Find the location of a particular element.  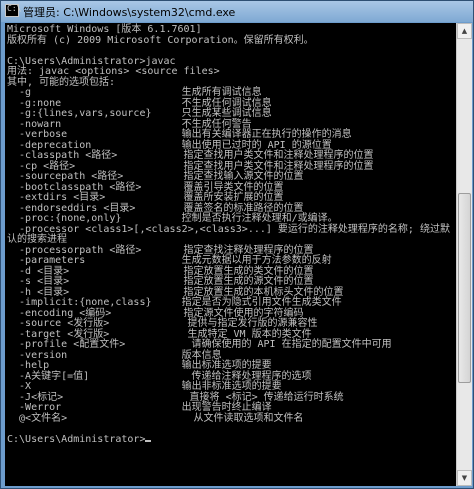

up-arrow-icon: ▲ is located at coordinates (464, 31).